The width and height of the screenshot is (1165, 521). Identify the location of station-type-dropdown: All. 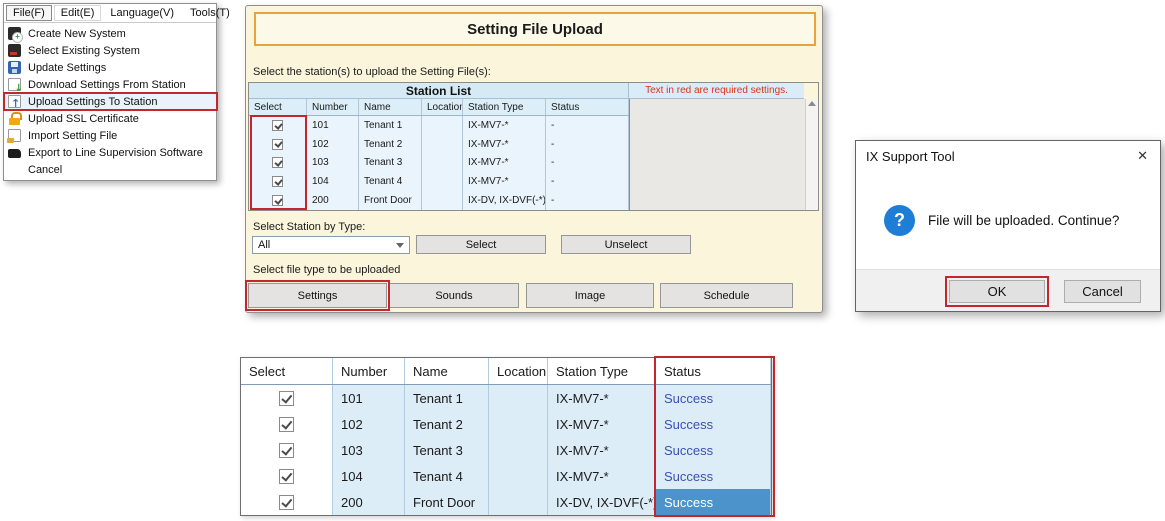
(331, 245).